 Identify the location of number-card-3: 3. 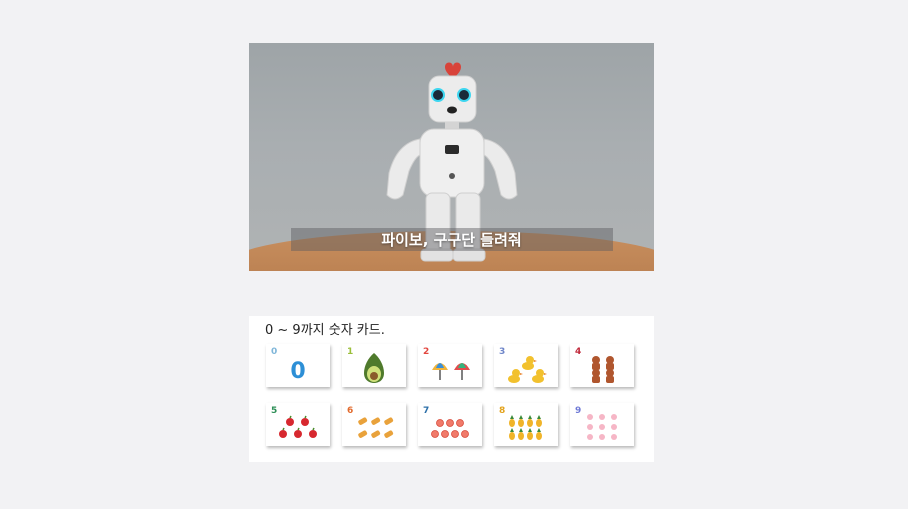
(526, 365).